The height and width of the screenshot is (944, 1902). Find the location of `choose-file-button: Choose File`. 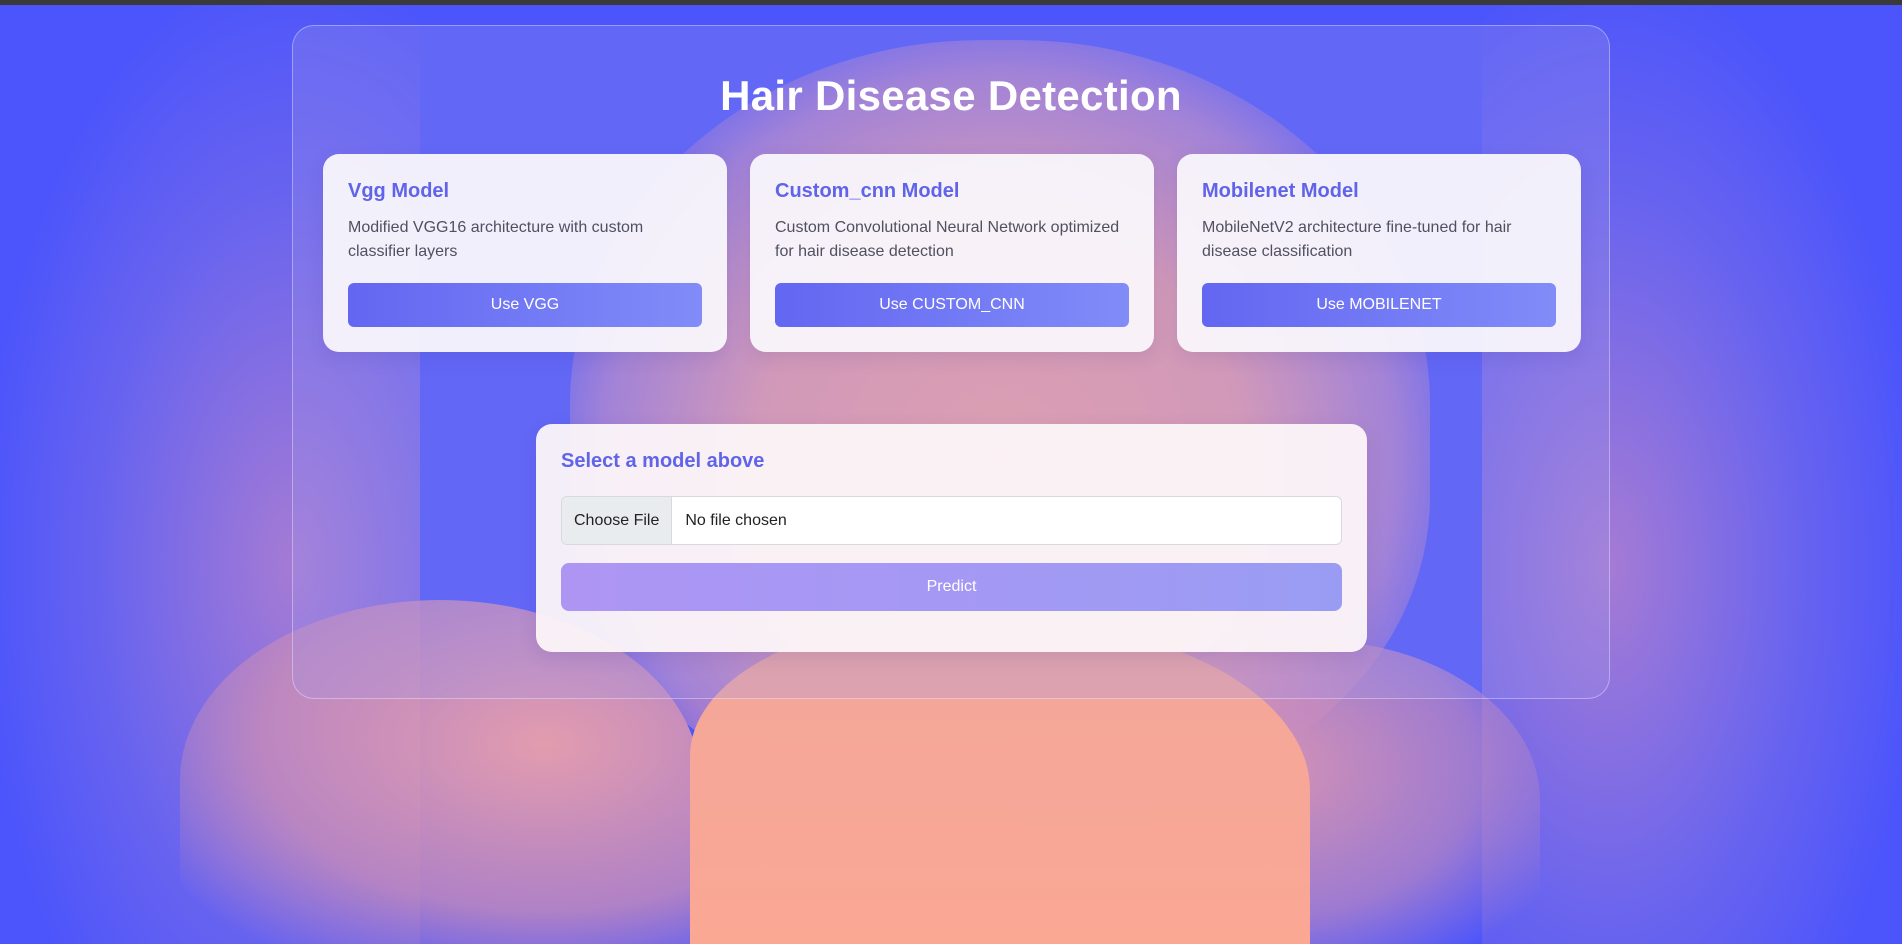

choose-file-button: Choose File is located at coordinates (617, 520).